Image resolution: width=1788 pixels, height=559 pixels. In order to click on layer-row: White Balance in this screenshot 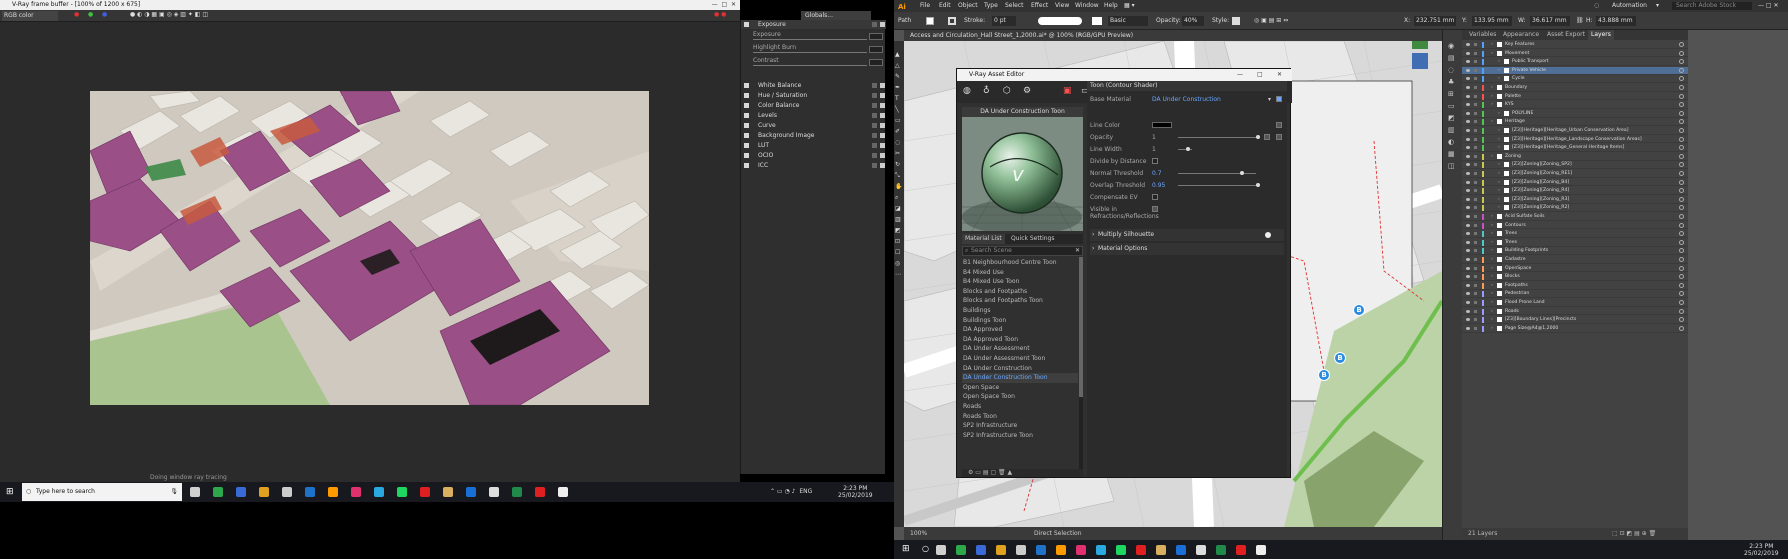, I will do `click(813, 85)`.